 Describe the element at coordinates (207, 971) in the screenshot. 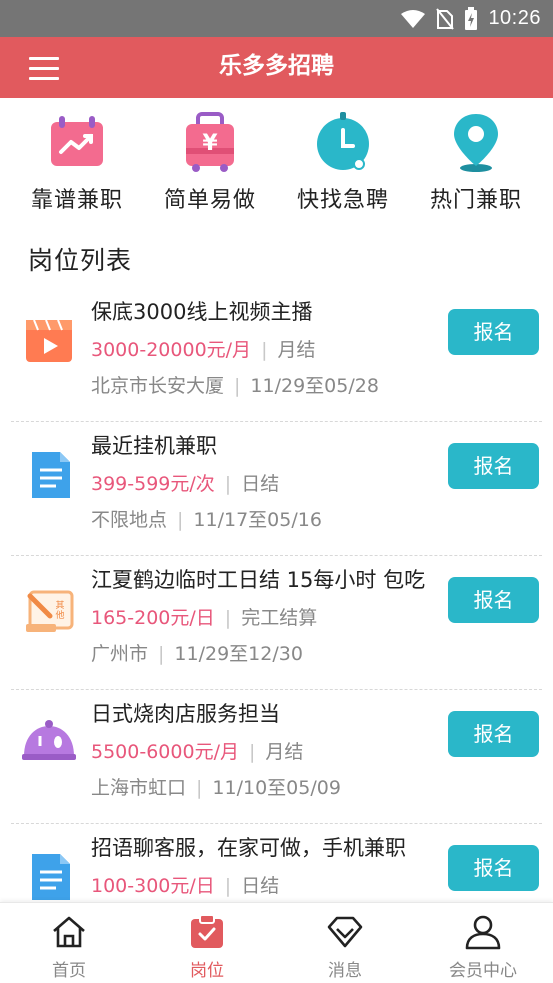

I see `nav-label: 岗位` at that location.